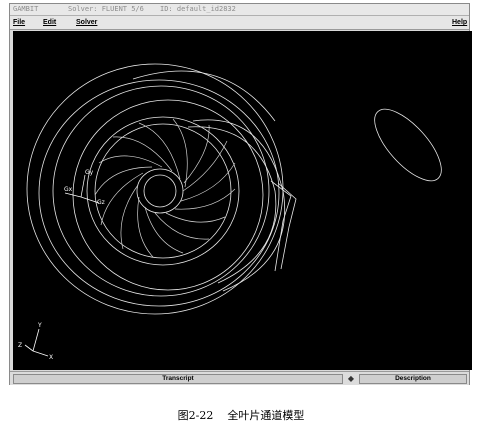 This screenshot has width=482, height=425. I want to click on bottom-panel-bar: Transcript ◆ Description, so click(239, 378).